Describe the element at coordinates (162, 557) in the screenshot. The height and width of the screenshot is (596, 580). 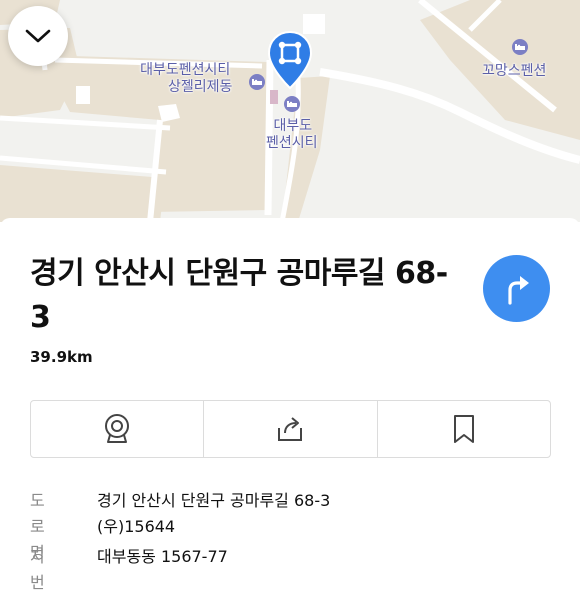
I see `lot-address-value: 대부동동 1567-77` at that location.